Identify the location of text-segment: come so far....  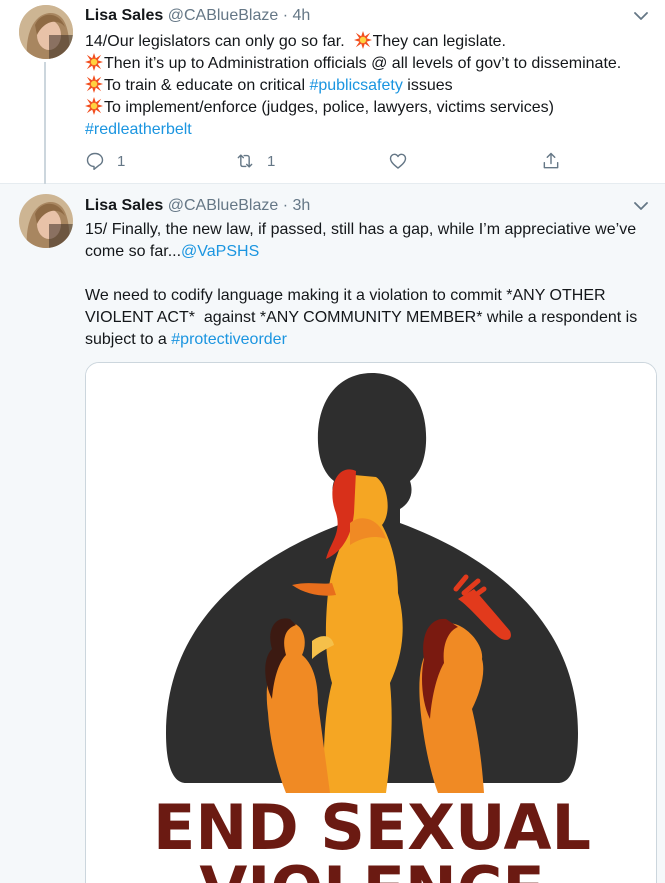
(133, 251).